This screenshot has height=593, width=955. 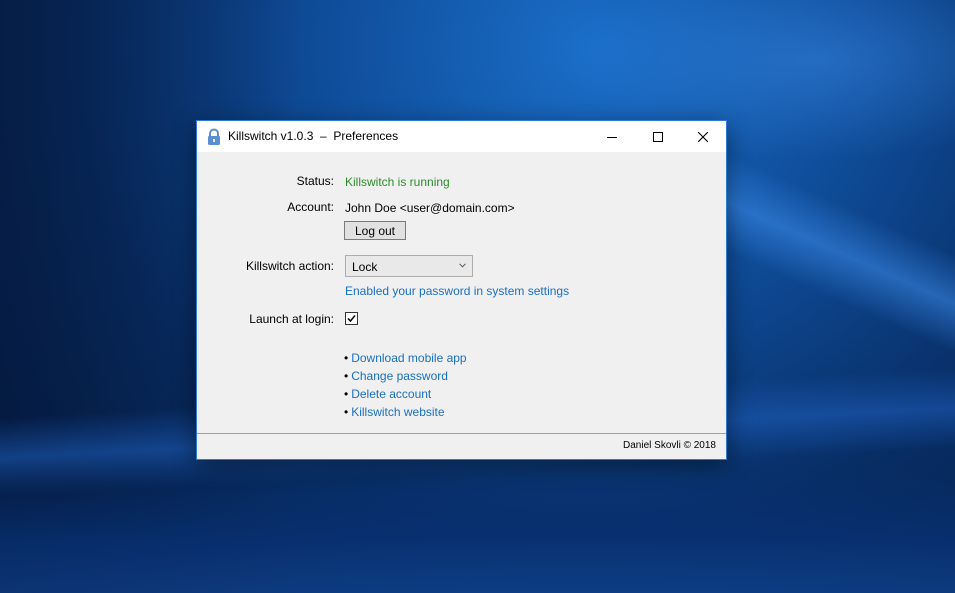 I want to click on checkmark-icon, so click(x=351, y=319).